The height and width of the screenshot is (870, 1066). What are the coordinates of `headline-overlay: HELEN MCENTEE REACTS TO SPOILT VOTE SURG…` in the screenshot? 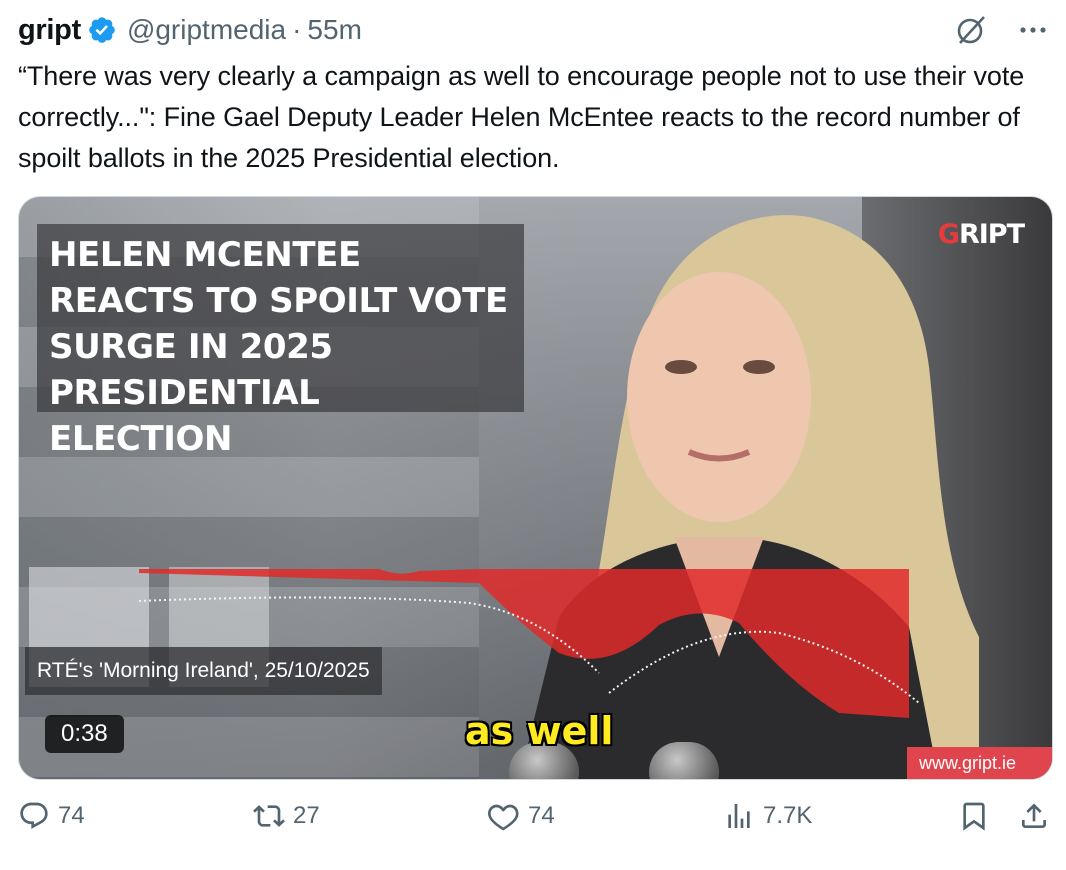 It's located at (280, 341).